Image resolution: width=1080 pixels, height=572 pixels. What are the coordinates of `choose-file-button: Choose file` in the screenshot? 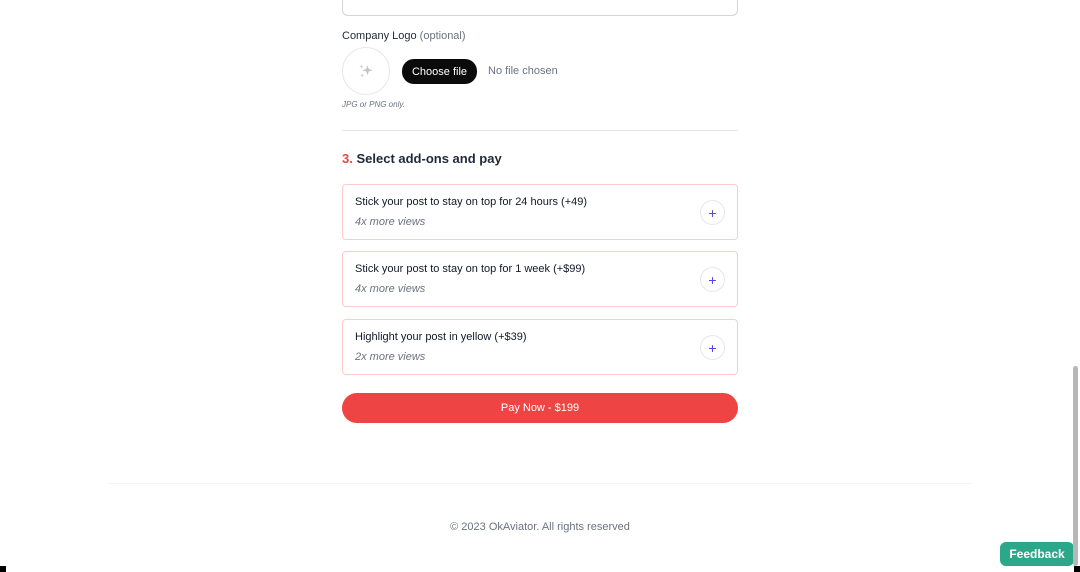 It's located at (439, 71).